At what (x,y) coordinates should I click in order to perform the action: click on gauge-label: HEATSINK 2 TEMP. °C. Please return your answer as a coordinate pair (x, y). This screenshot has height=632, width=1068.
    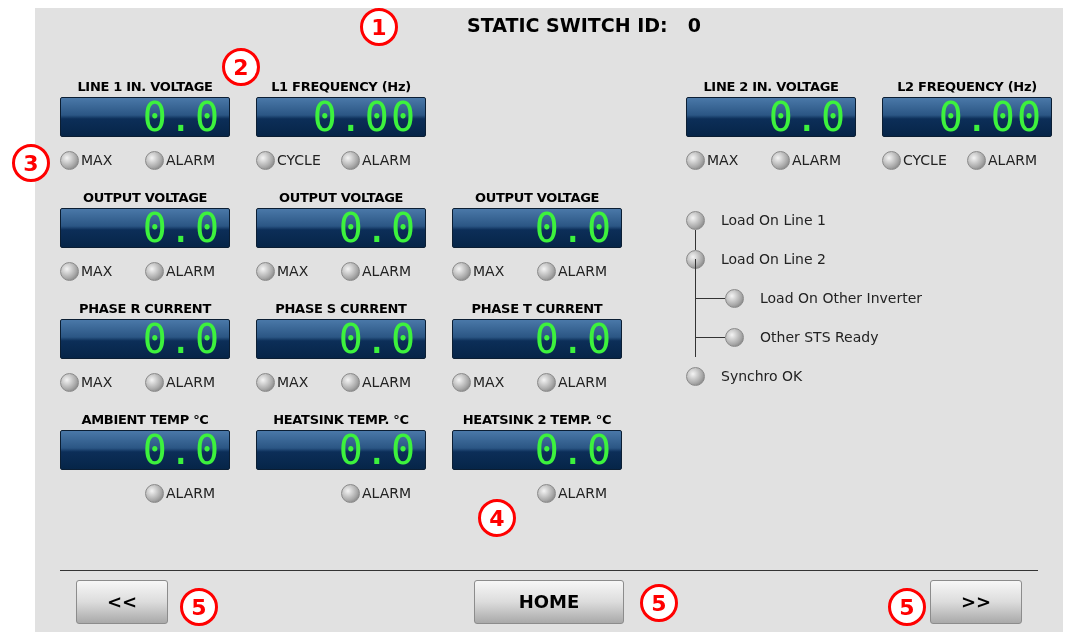
    Looking at the image, I should click on (537, 420).